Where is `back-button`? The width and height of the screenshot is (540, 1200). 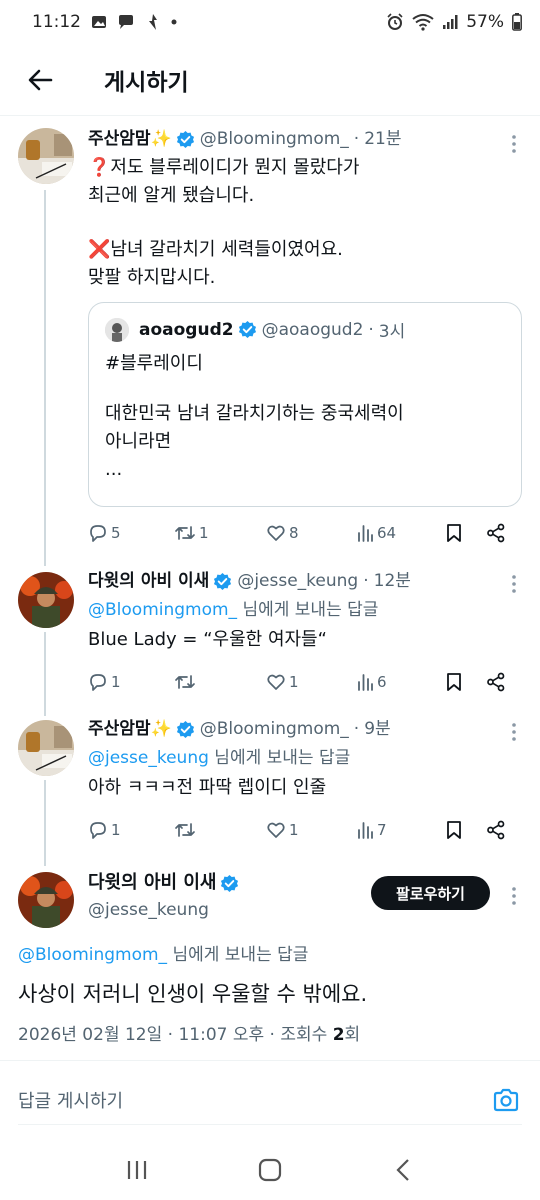
back-button is located at coordinates (40, 80).